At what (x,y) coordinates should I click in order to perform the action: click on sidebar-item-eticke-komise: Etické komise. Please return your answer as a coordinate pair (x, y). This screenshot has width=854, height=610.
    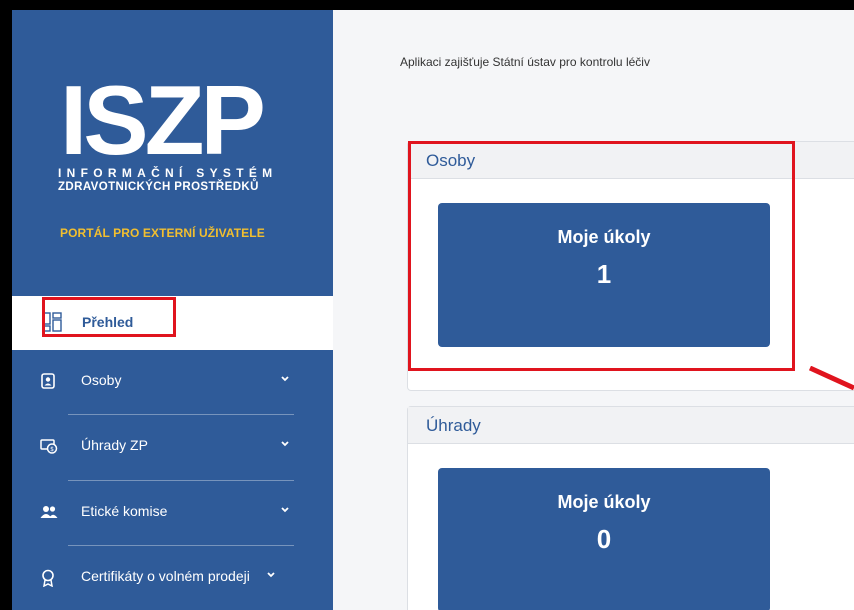
    Looking at the image, I should click on (172, 513).